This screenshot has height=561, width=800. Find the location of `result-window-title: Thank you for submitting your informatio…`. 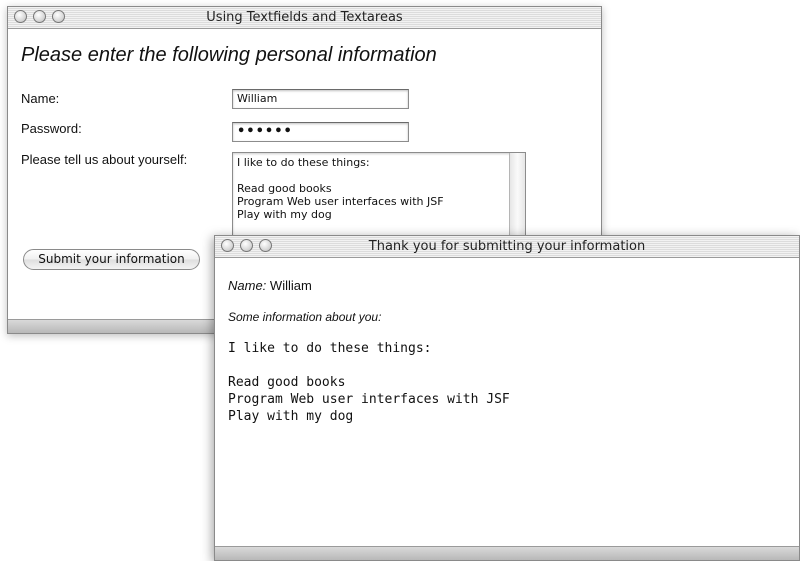

result-window-title: Thank you for submitting your informatio… is located at coordinates (507, 246).